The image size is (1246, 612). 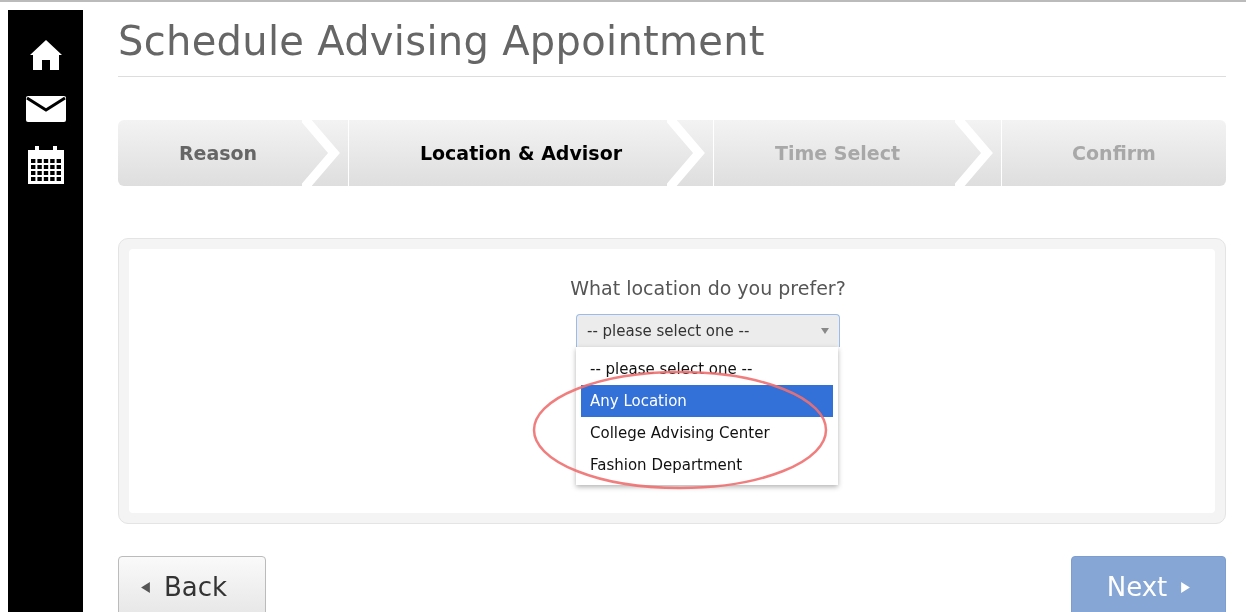 I want to click on left-triangle-icon, so click(x=145, y=587).